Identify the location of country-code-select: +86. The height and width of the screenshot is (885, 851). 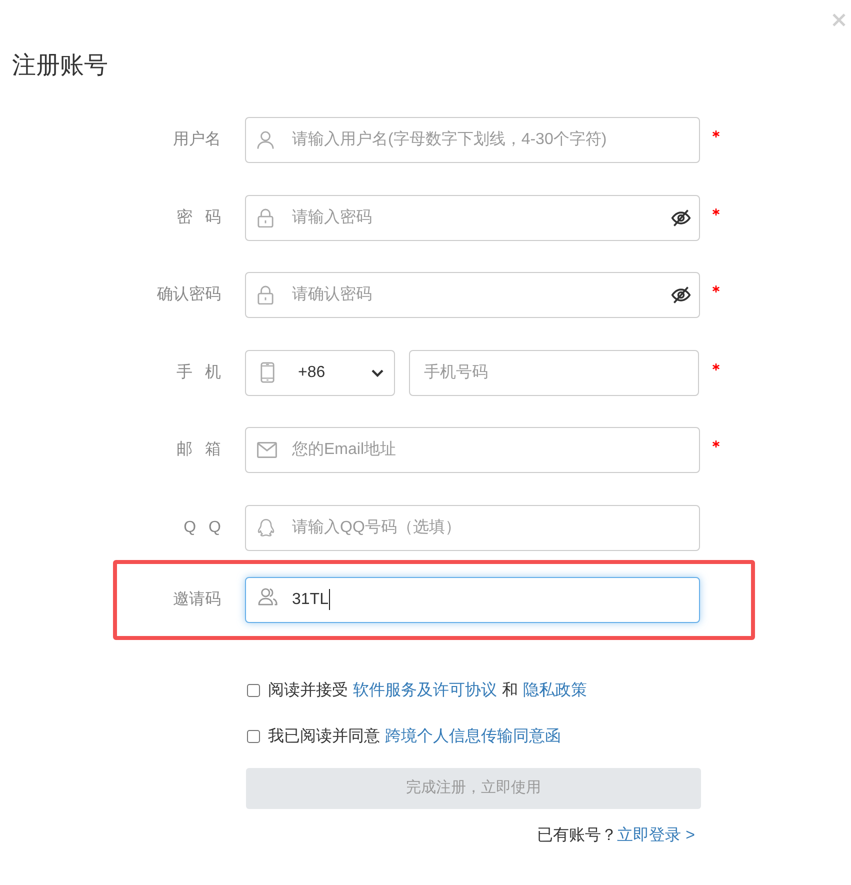
(320, 373).